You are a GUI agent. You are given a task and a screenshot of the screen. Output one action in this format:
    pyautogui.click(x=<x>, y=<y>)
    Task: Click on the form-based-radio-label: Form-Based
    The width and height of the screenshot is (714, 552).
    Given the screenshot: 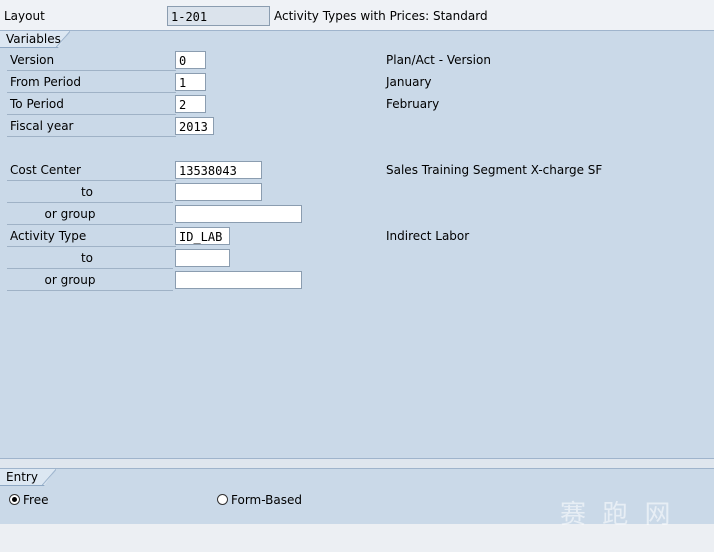 What is the action you would take?
    pyautogui.click(x=266, y=500)
    